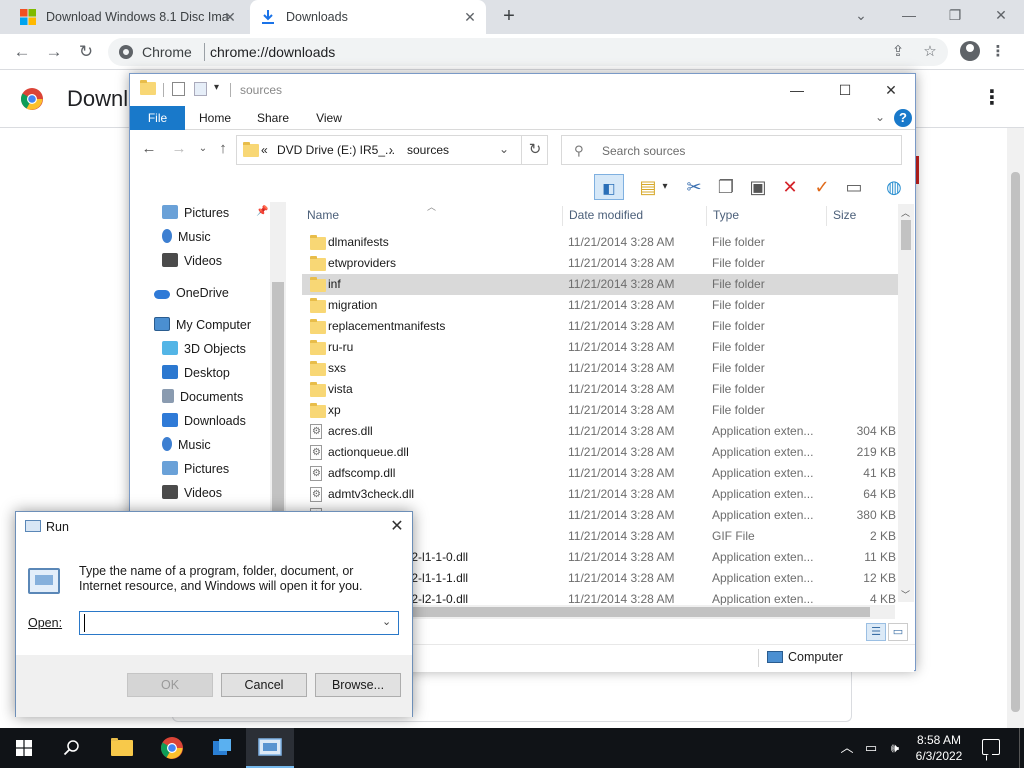  I want to click on copy-icon: ❐, so click(726, 187).